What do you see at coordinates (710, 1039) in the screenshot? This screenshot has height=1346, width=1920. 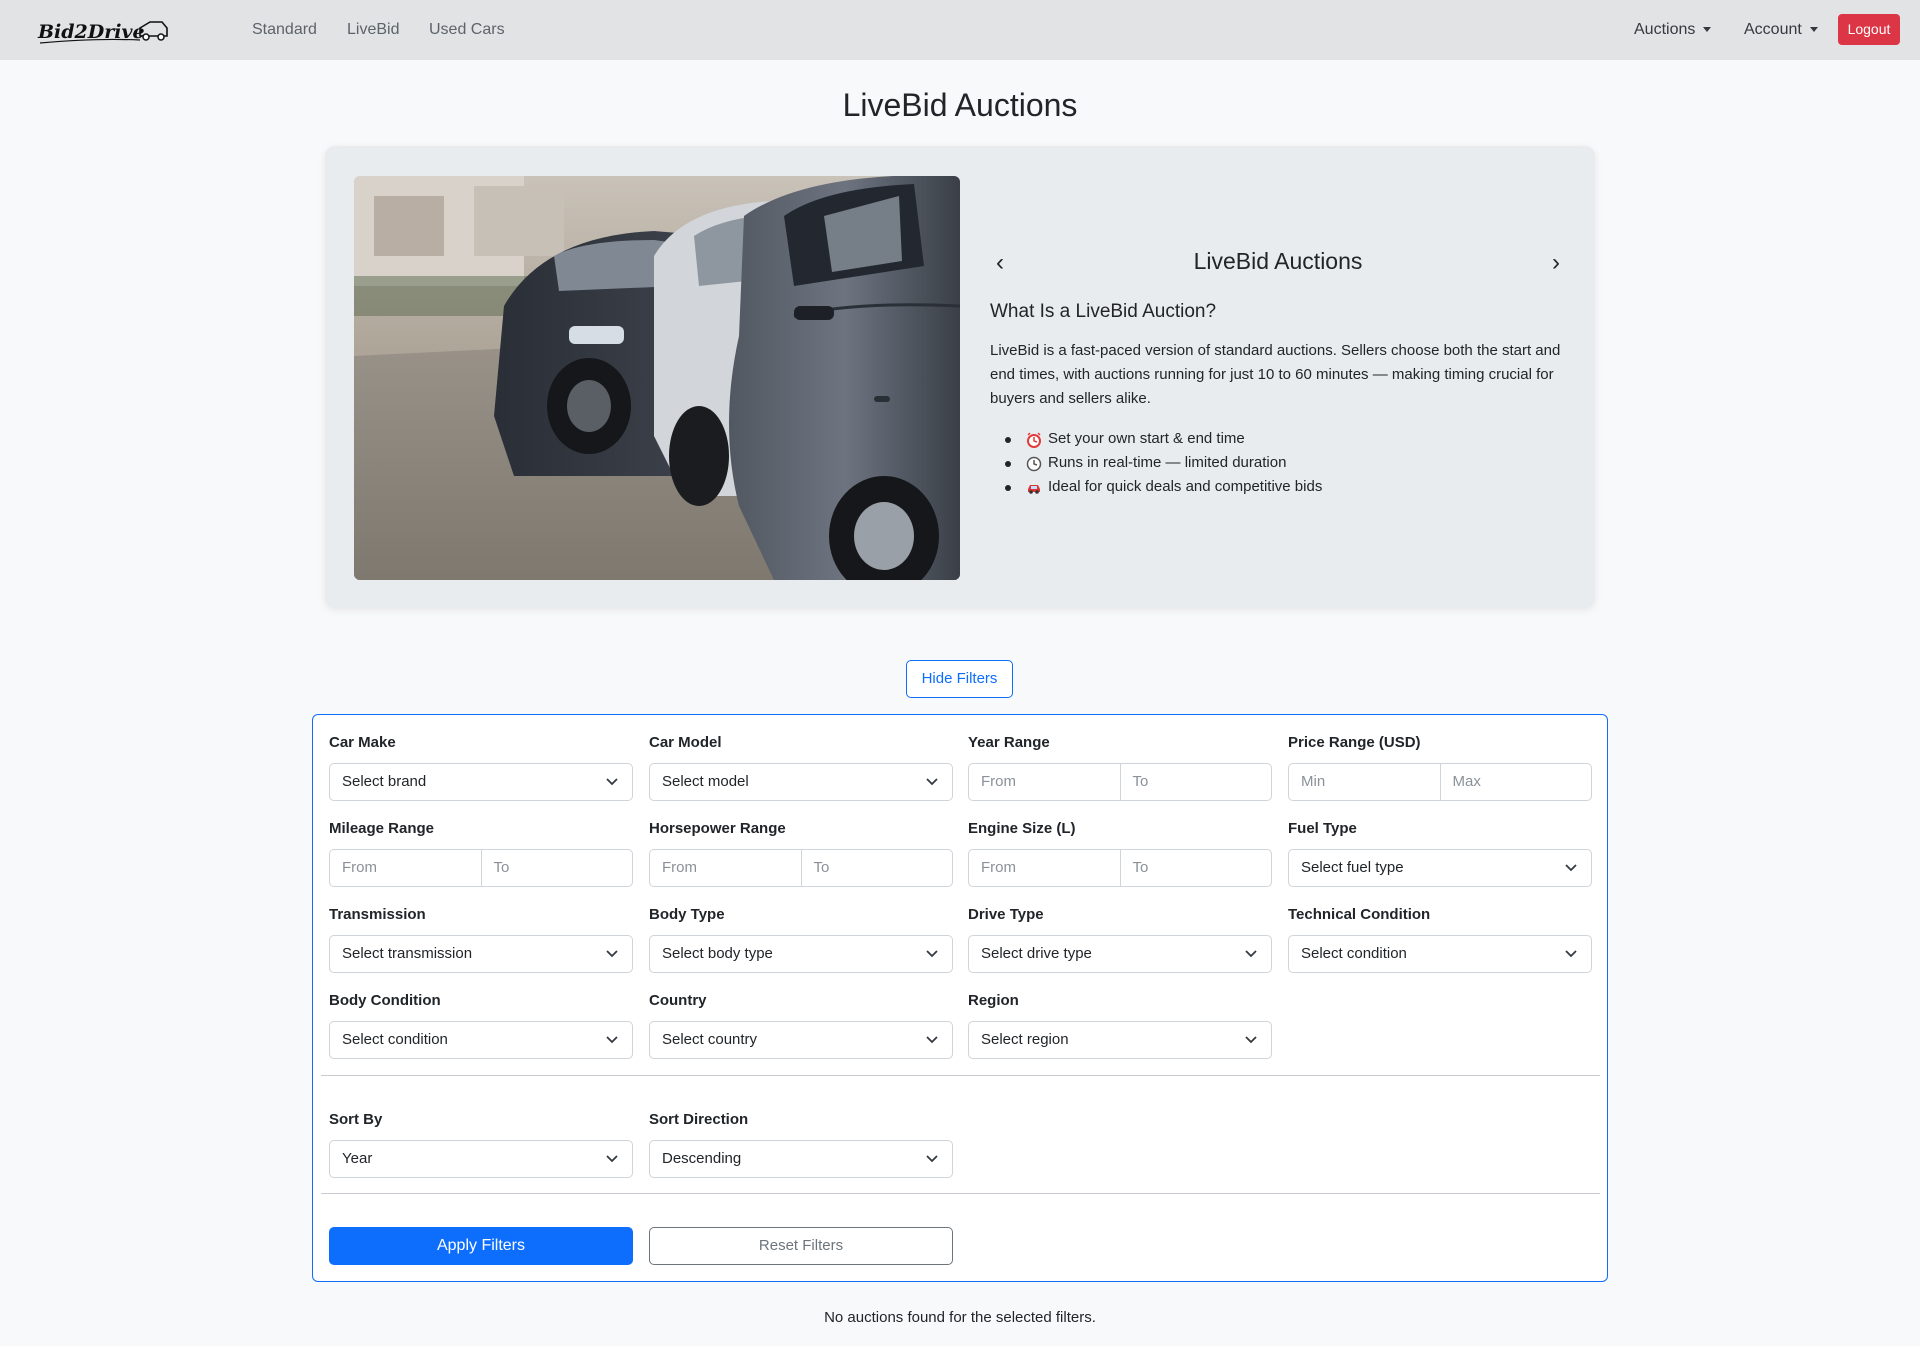 I see `country-value: Select country` at bounding box center [710, 1039].